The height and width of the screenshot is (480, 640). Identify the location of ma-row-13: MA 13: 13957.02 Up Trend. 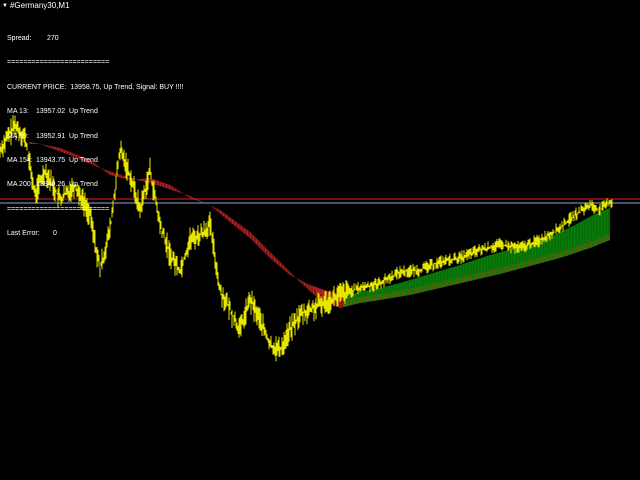
(95, 112).